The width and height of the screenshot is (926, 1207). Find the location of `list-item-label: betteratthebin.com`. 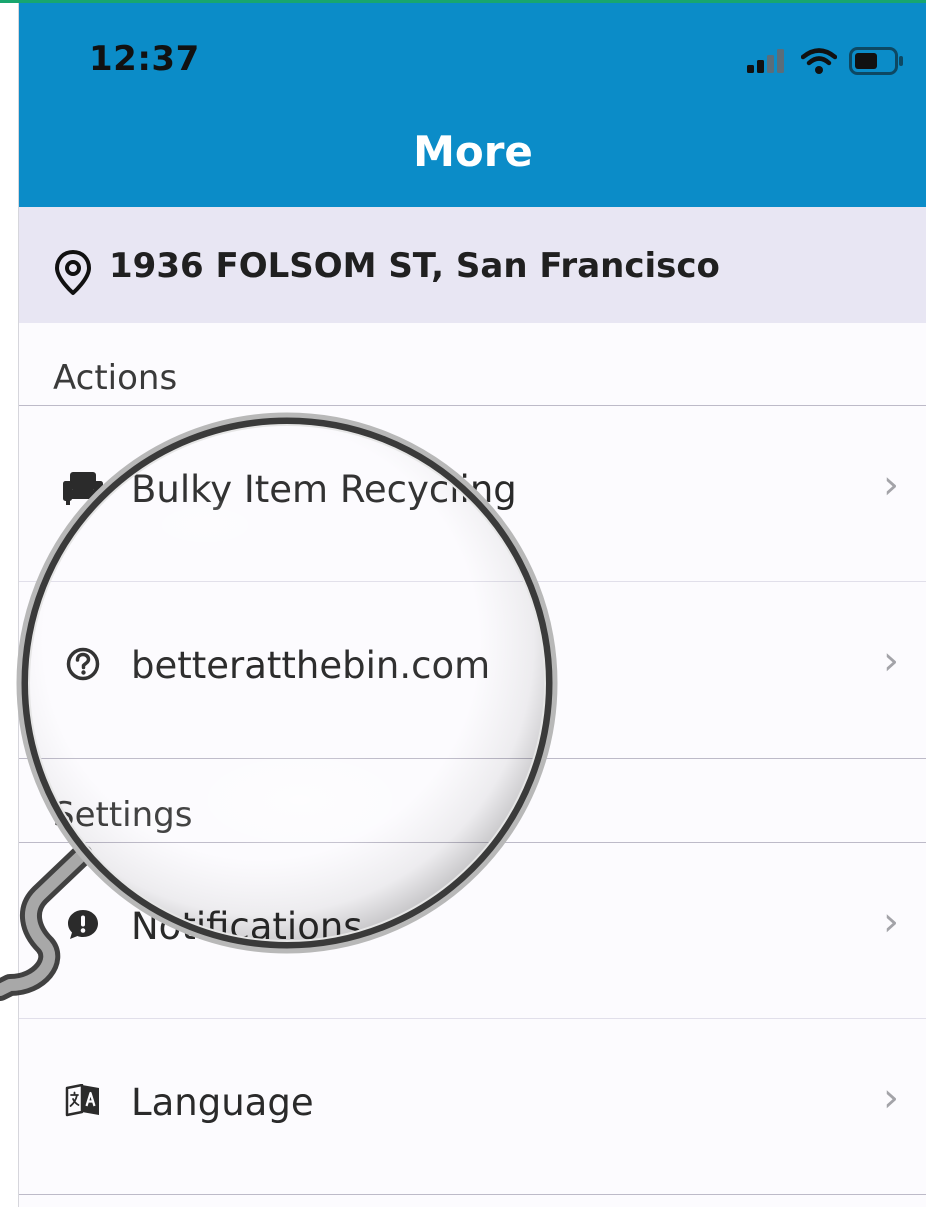

list-item-label: betteratthebin.com is located at coordinates (311, 665).